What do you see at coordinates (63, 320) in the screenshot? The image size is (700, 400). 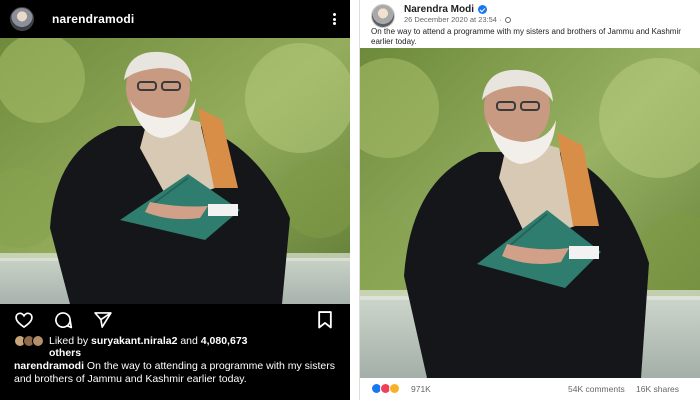 I see `comment-icon` at bounding box center [63, 320].